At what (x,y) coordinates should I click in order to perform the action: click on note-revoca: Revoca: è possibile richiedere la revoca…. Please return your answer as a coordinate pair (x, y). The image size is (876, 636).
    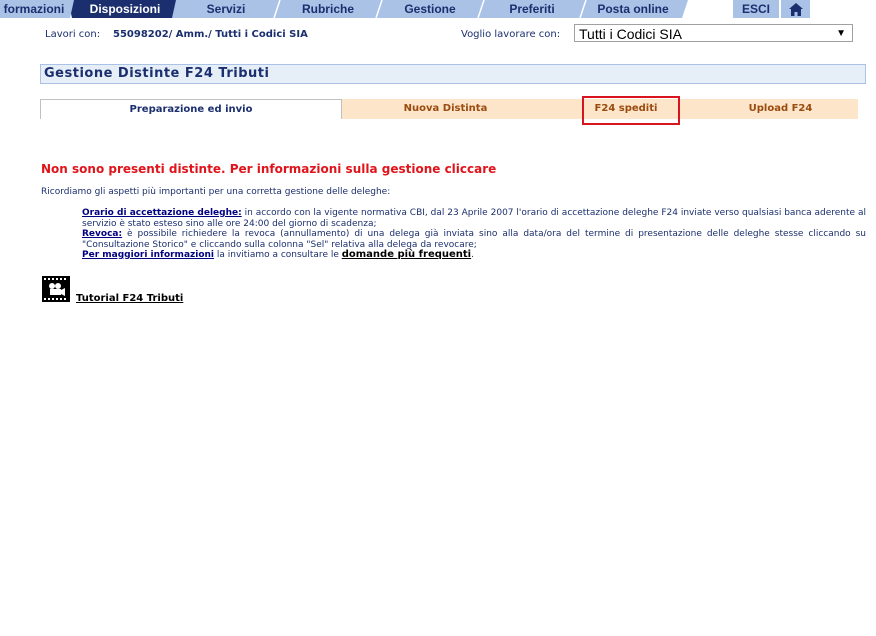
    Looking at the image, I should click on (474, 239).